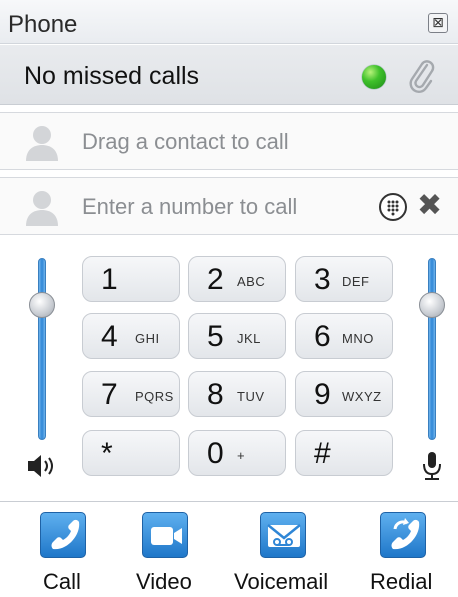  Describe the element at coordinates (403, 535) in the screenshot. I see `redial-icon` at that location.